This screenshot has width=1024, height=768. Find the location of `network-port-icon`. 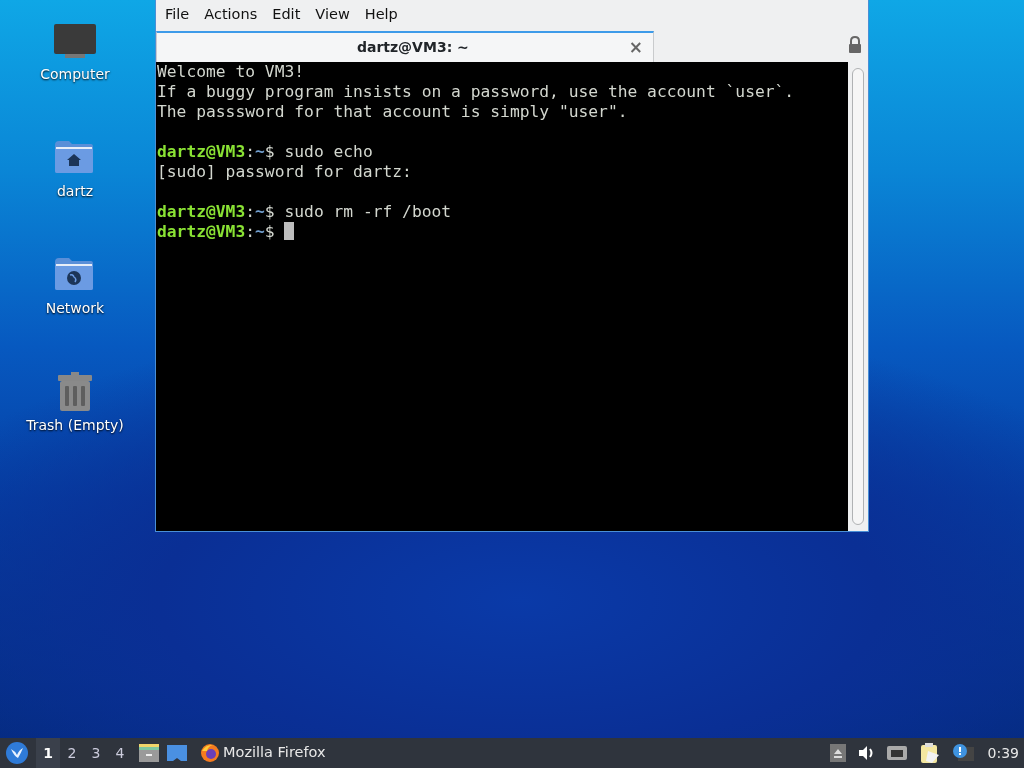

network-port-icon is located at coordinates (896, 753).